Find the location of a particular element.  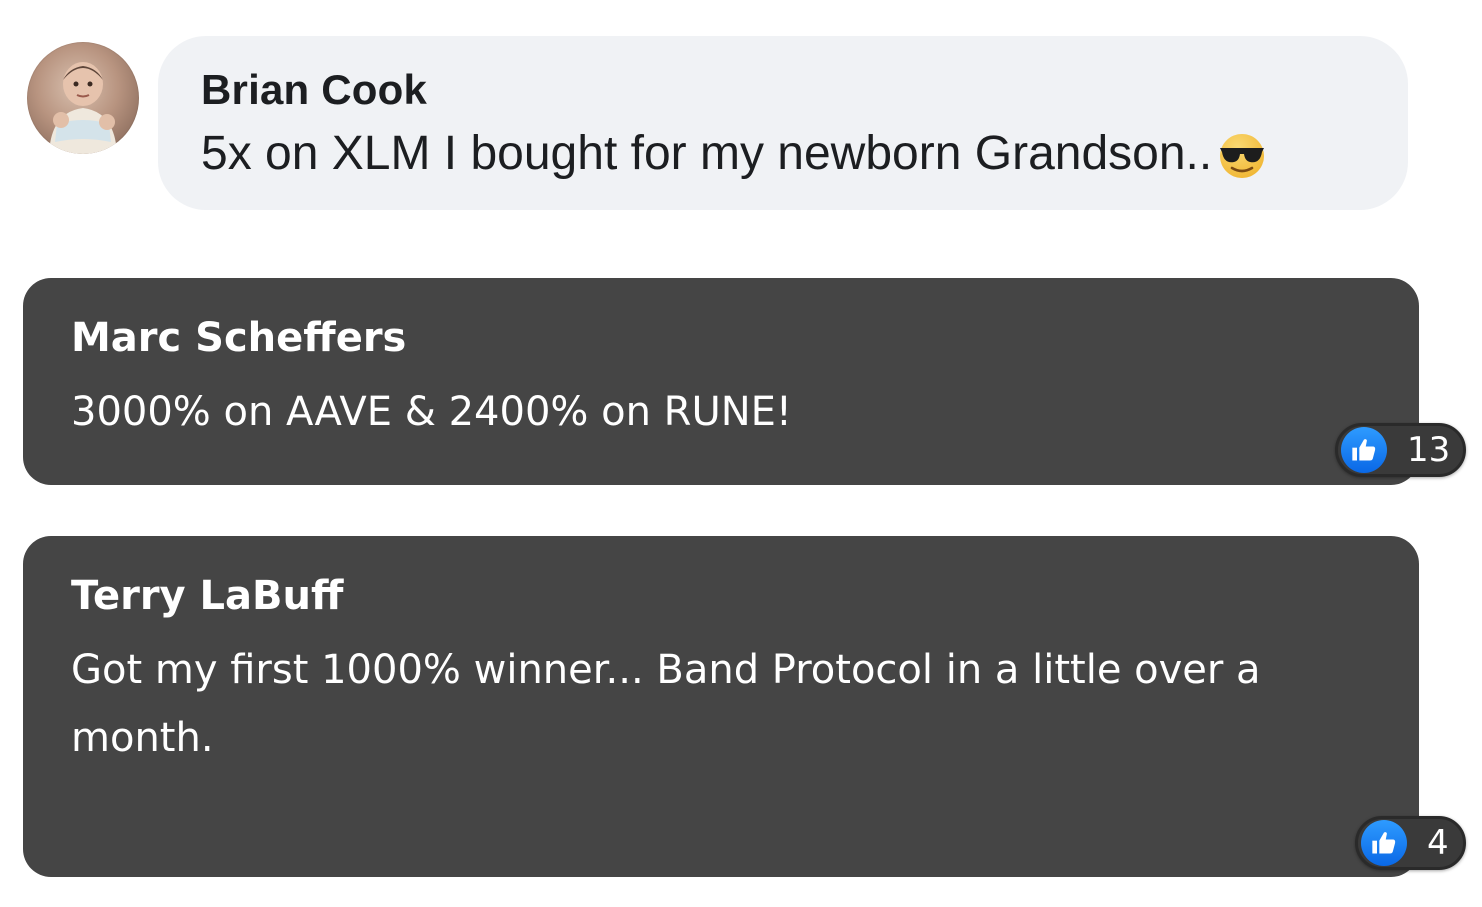

comment-author: Brian Cook is located at coordinates (804, 90).